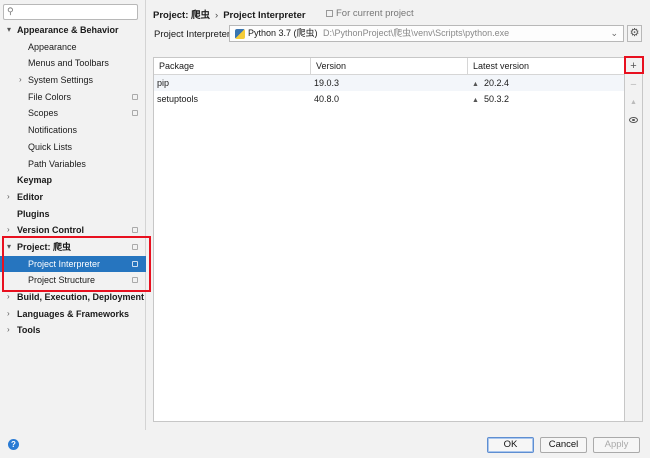 The image size is (650, 458). I want to click on tree-item-label: Project Structure, so click(62, 280).